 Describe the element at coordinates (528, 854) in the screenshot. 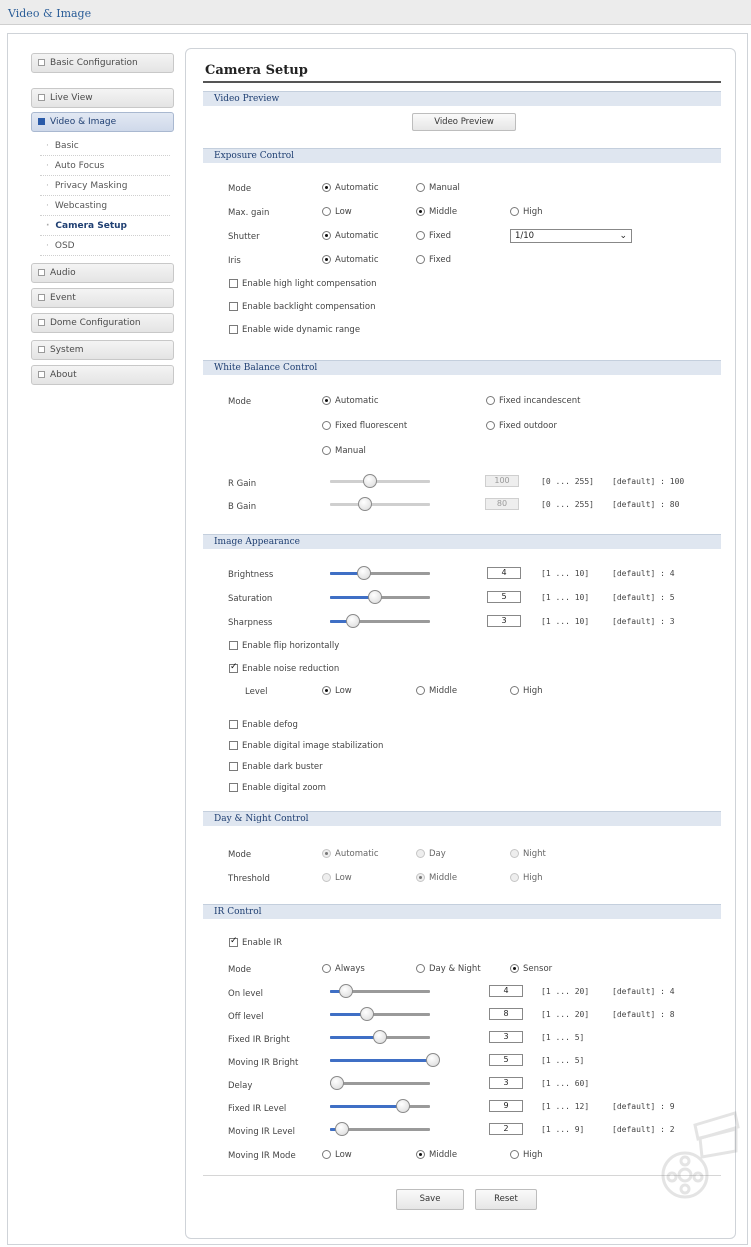

I see `day-night-night: Night` at that location.